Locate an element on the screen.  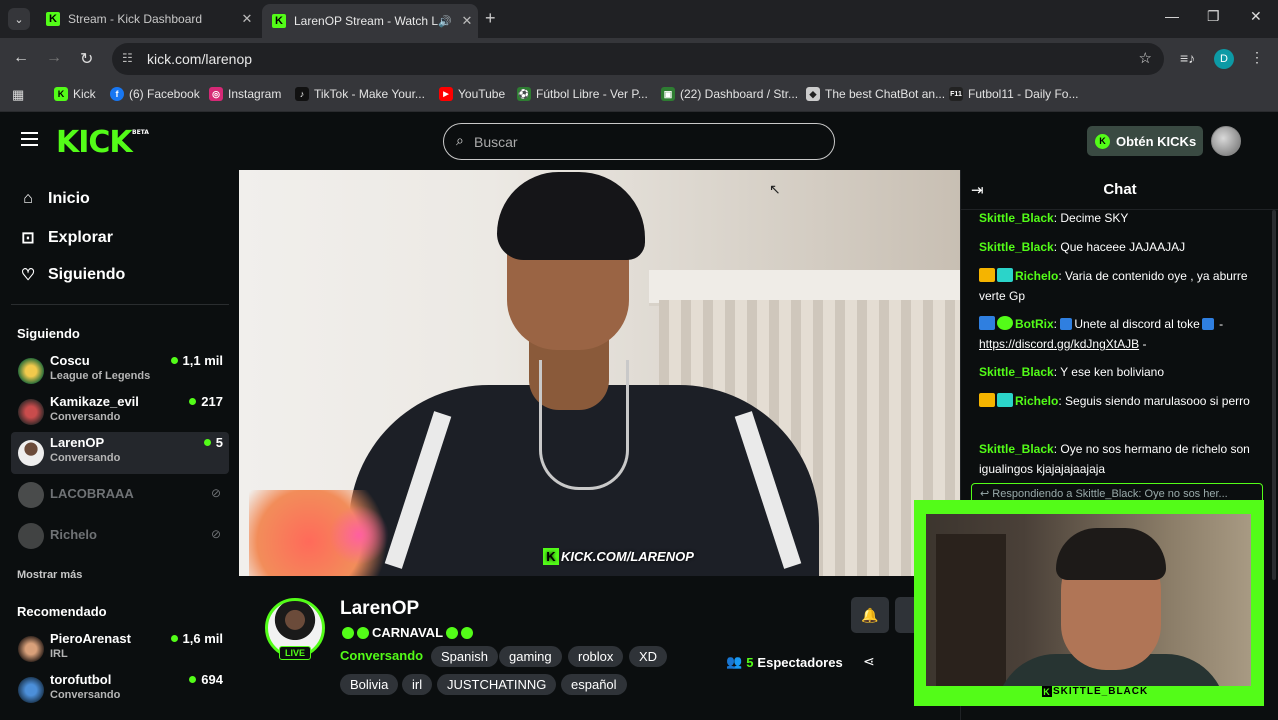
bookmark-label: (6) Facebook is located at coordinates (164, 94).